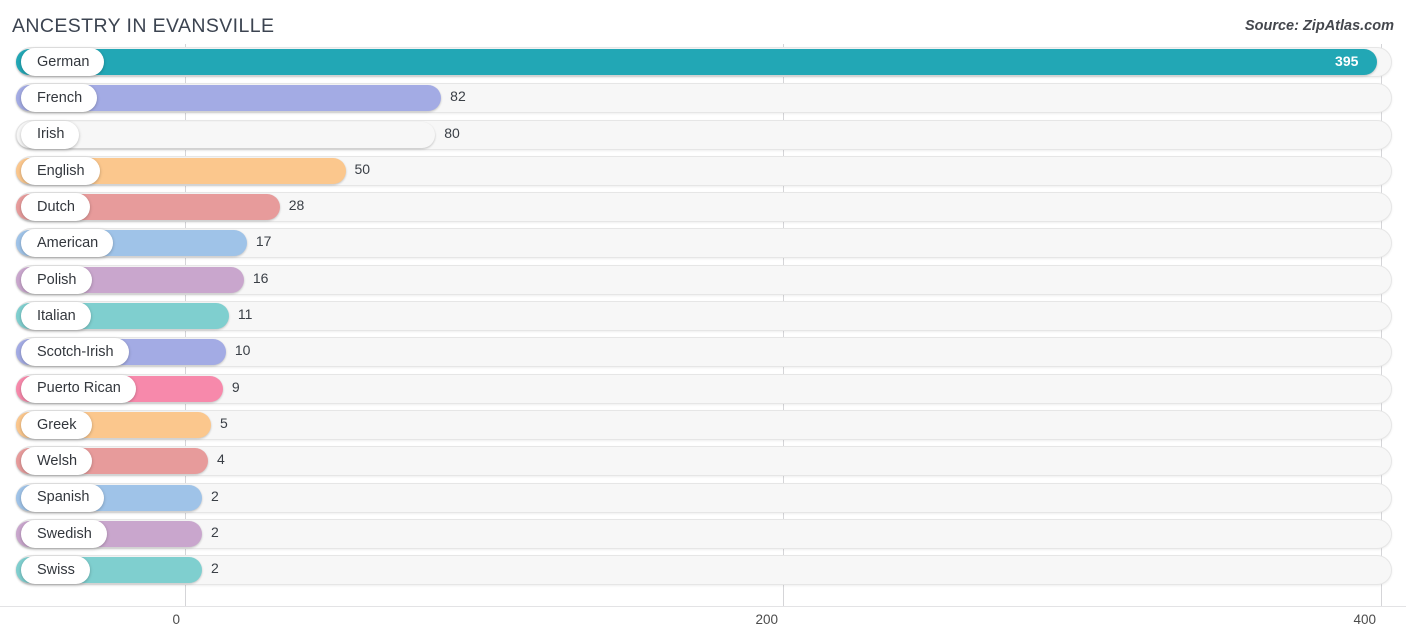 This screenshot has width=1406, height=644. I want to click on bar-row: Swiss 2, so click(703, 570).